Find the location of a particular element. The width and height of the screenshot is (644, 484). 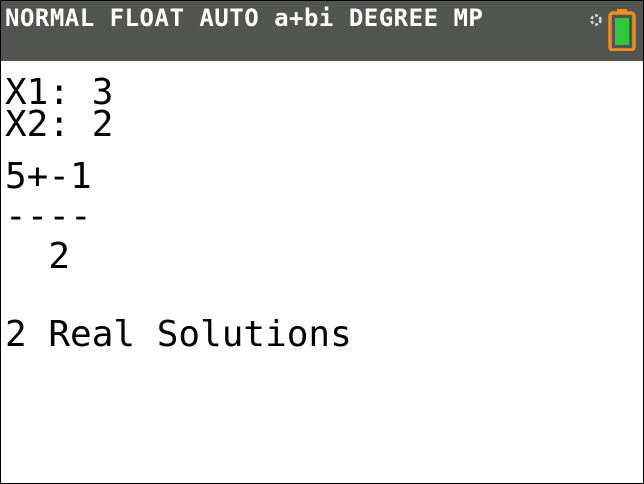

mode-status-text: NORMAL FLOAT AUTO a+bi DEGREE MP is located at coordinates (244, 18).